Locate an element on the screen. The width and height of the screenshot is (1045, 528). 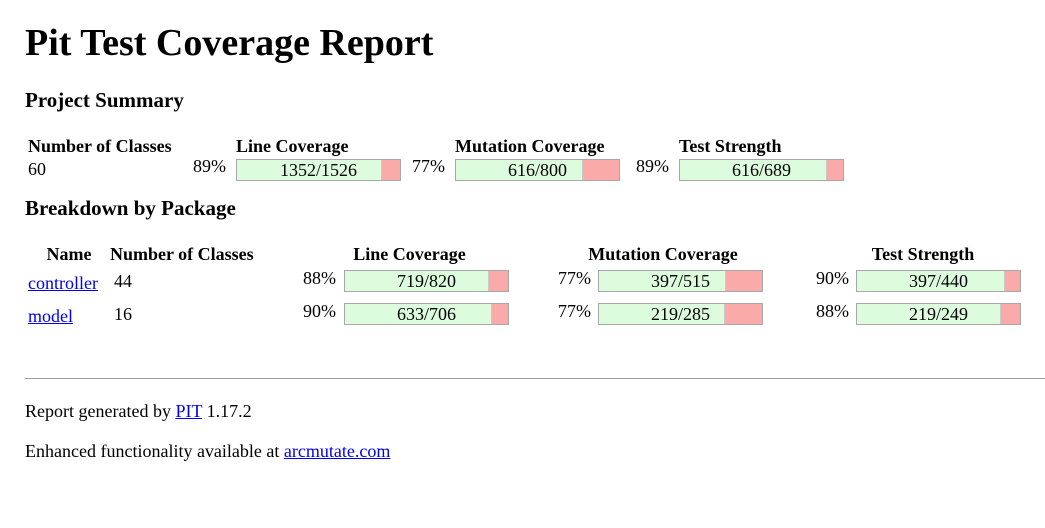
package-line-pct: 88% is located at coordinates (319, 278).